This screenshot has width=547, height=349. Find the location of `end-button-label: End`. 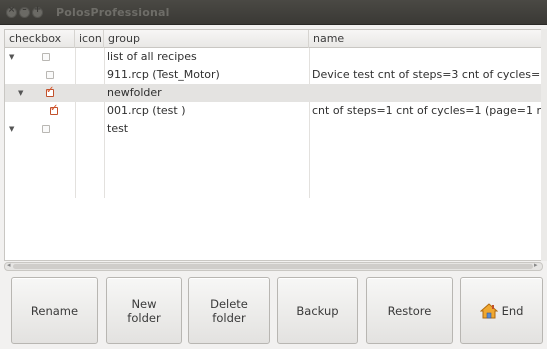

end-button-label: End is located at coordinates (512, 310).